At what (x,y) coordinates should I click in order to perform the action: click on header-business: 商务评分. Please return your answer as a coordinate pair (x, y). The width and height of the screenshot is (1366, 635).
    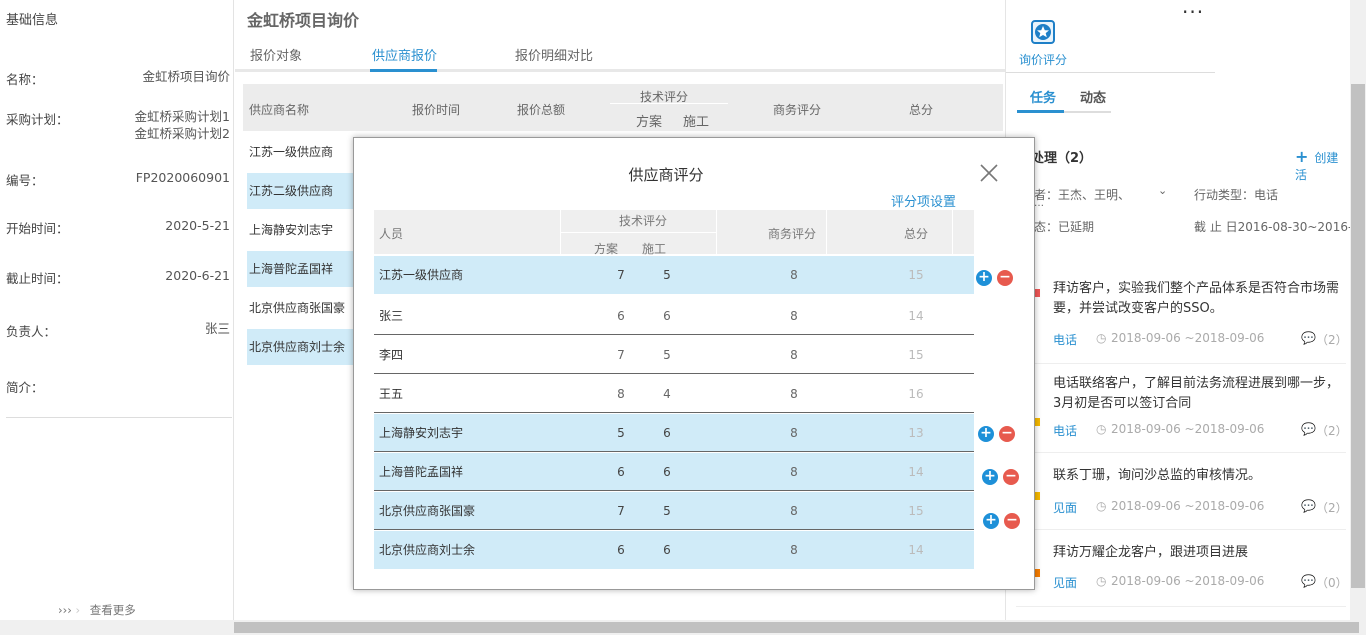
    Looking at the image, I should click on (797, 110).